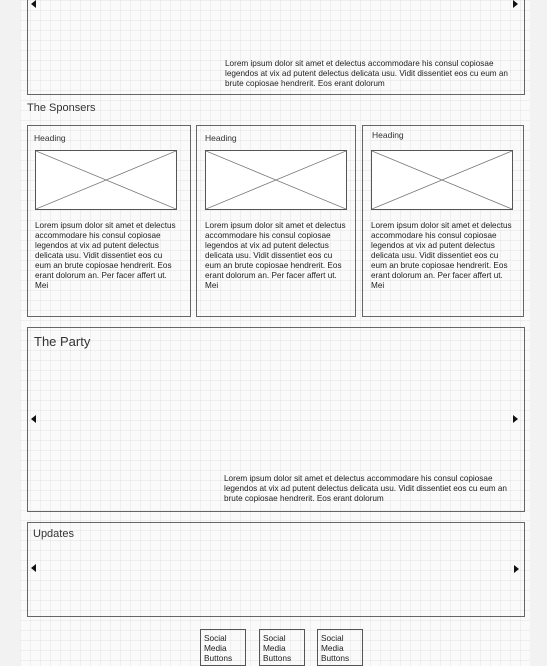 This screenshot has height=666, width=547. What do you see at coordinates (516, 569) in the screenshot?
I see `updates-next-icon` at bounding box center [516, 569].